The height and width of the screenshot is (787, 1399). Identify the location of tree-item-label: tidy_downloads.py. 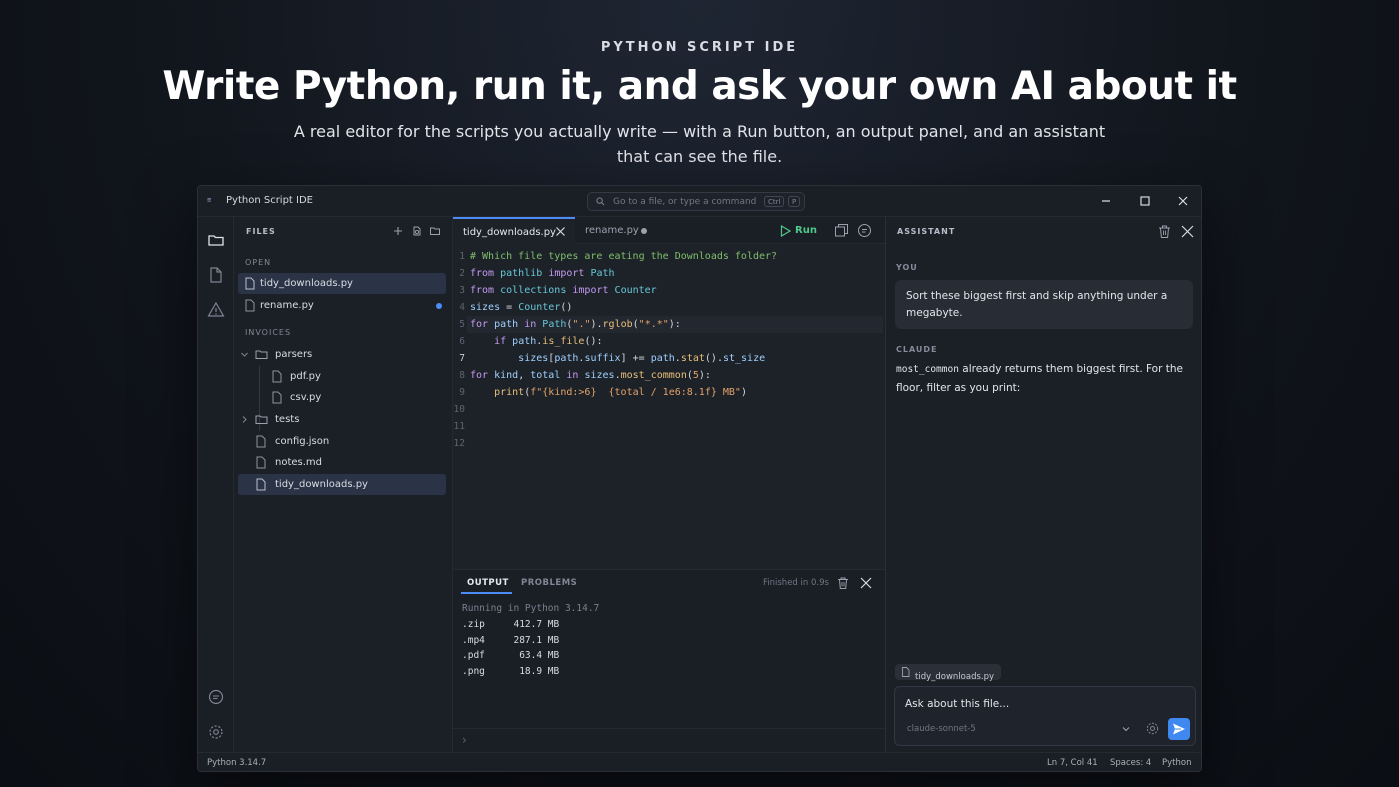
(321, 484).